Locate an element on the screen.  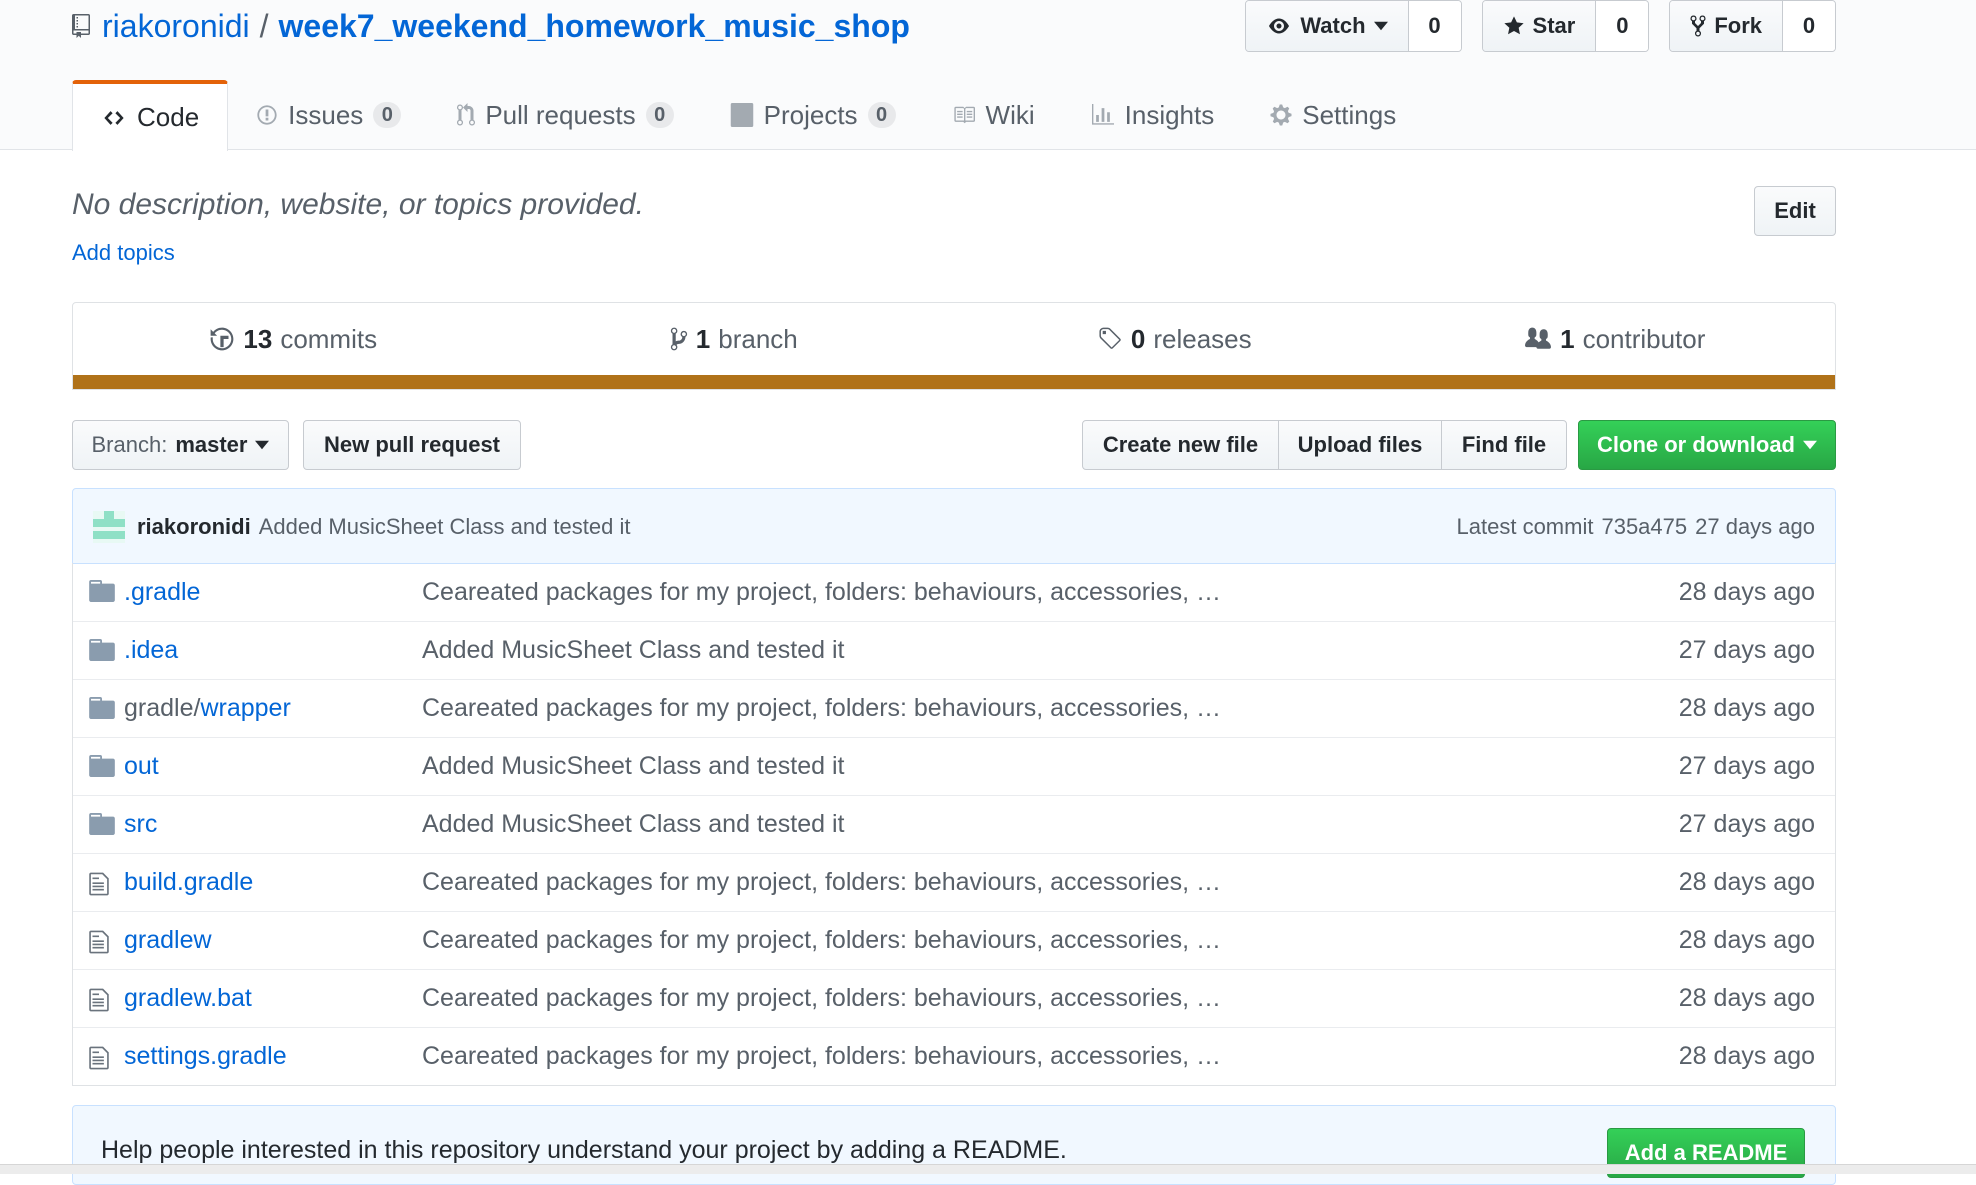
horizontal-scrollbar is located at coordinates (988, 1169).